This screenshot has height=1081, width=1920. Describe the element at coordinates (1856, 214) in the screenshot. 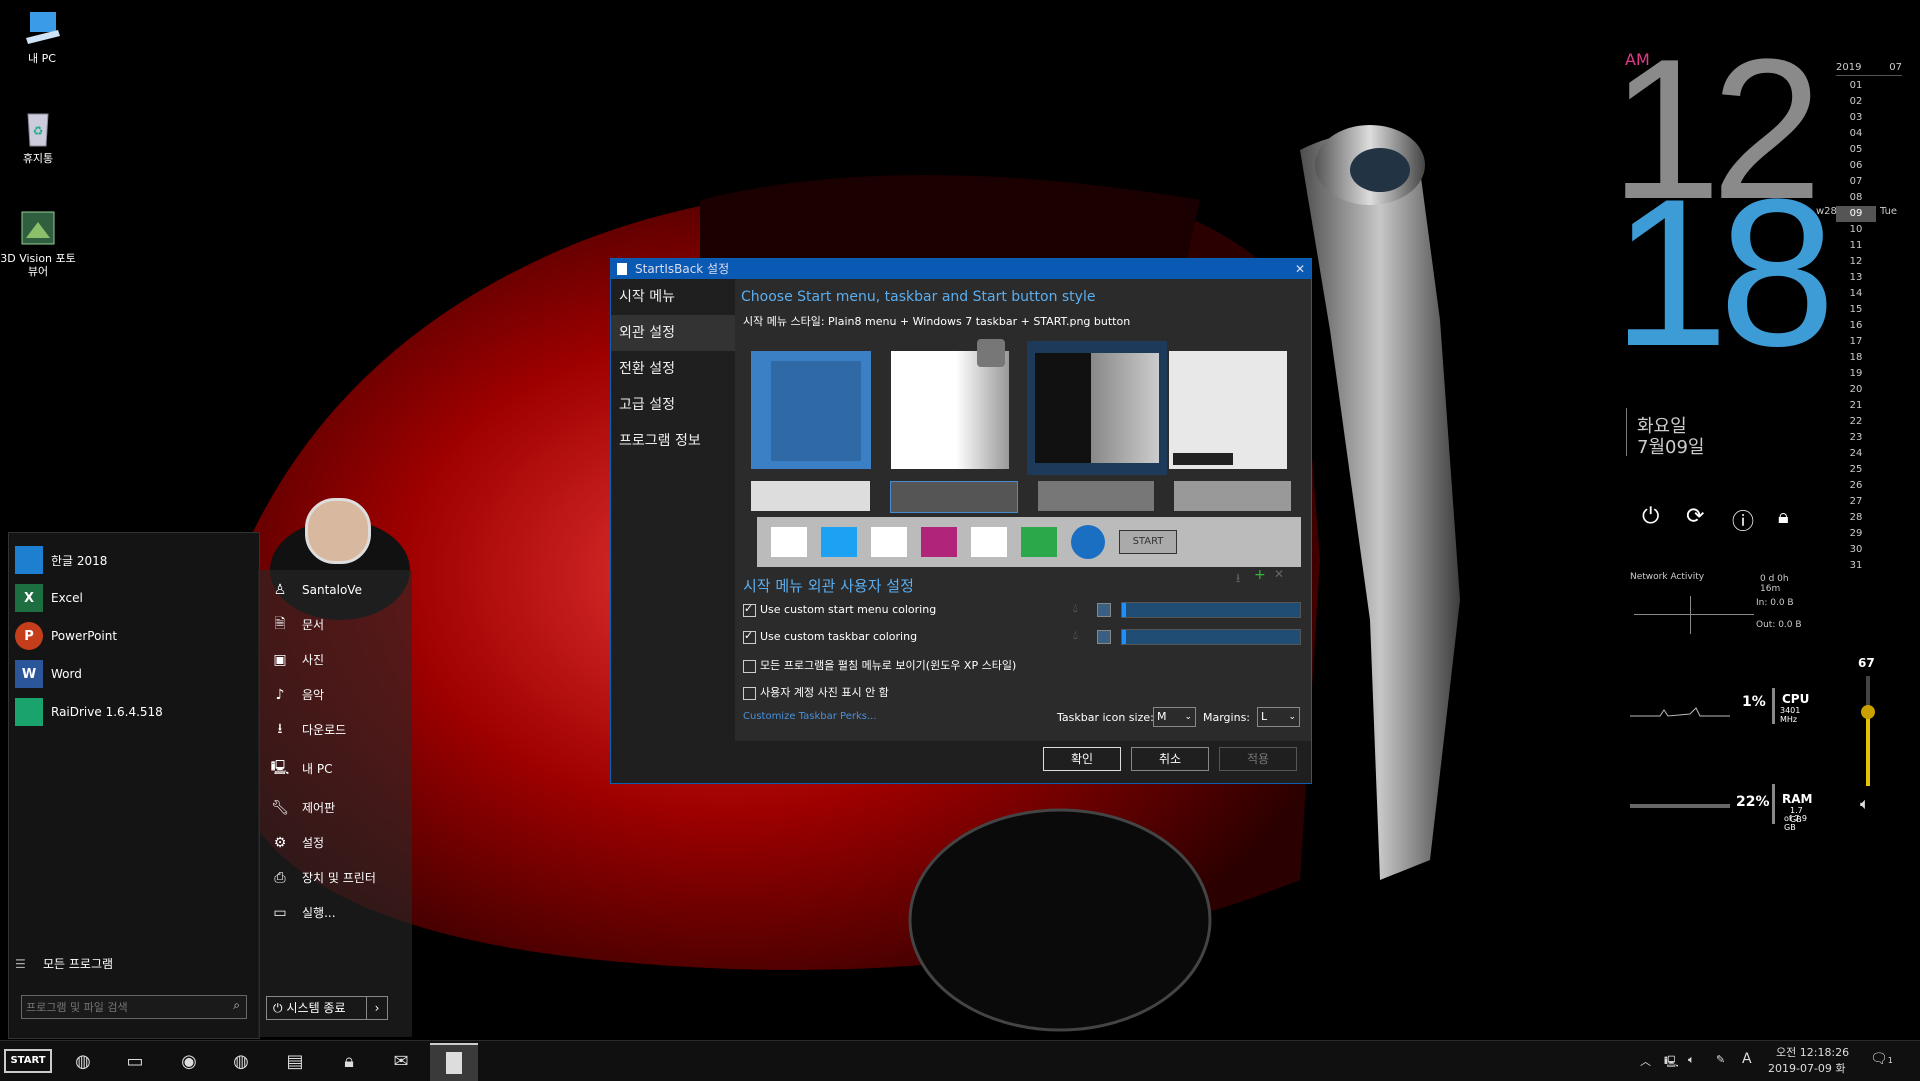

I see `calendar-day: 09` at that location.